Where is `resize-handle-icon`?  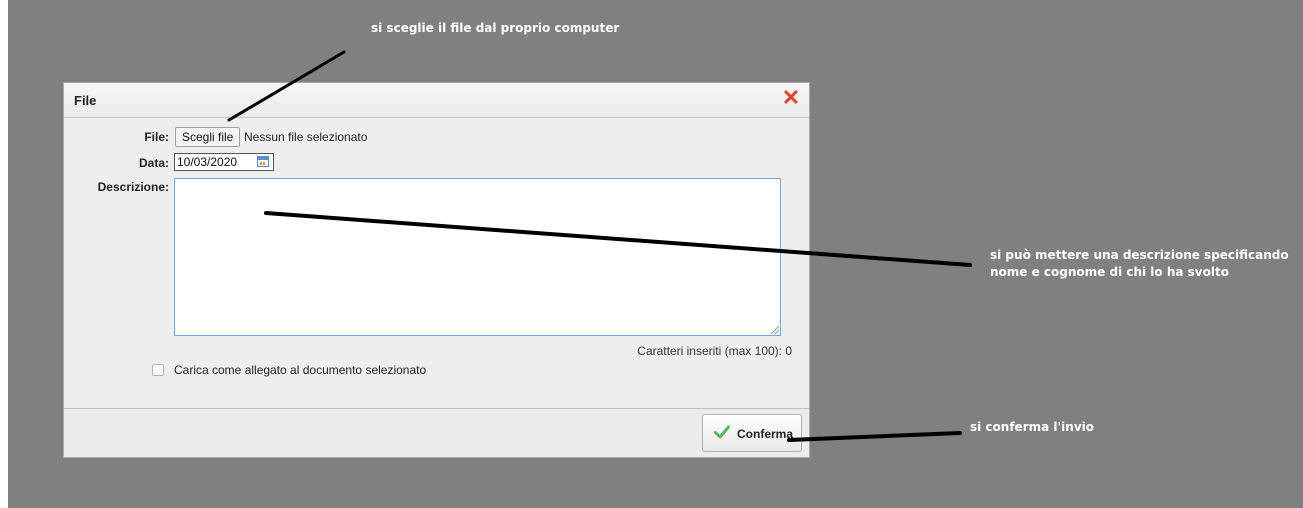 resize-handle-icon is located at coordinates (775, 330).